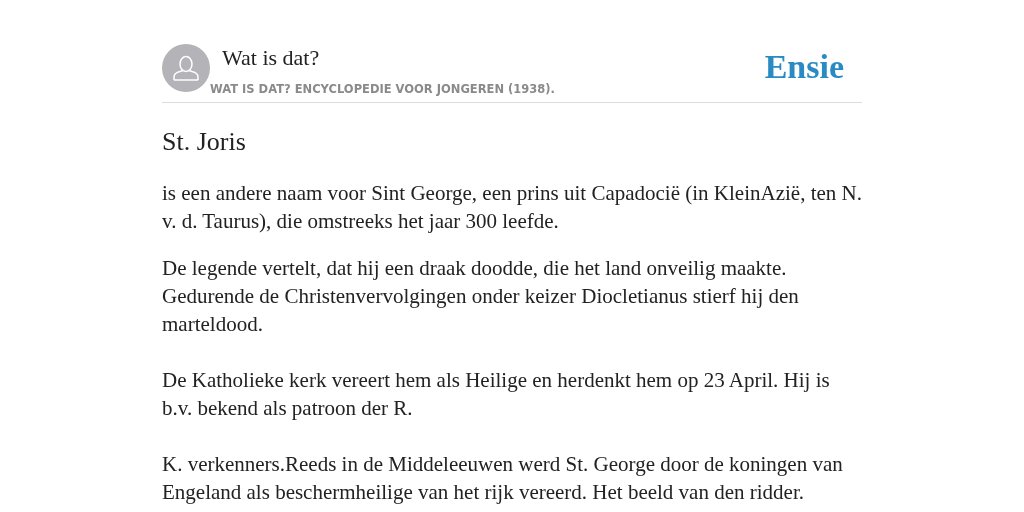 This screenshot has height=512, width=1024. What do you see at coordinates (383, 89) in the screenshot?
I see `source-title: WAT IS DAT? ENCYCLOPEDIE VOOR JONGEREN (1938).` at bounding box center [383, 89].